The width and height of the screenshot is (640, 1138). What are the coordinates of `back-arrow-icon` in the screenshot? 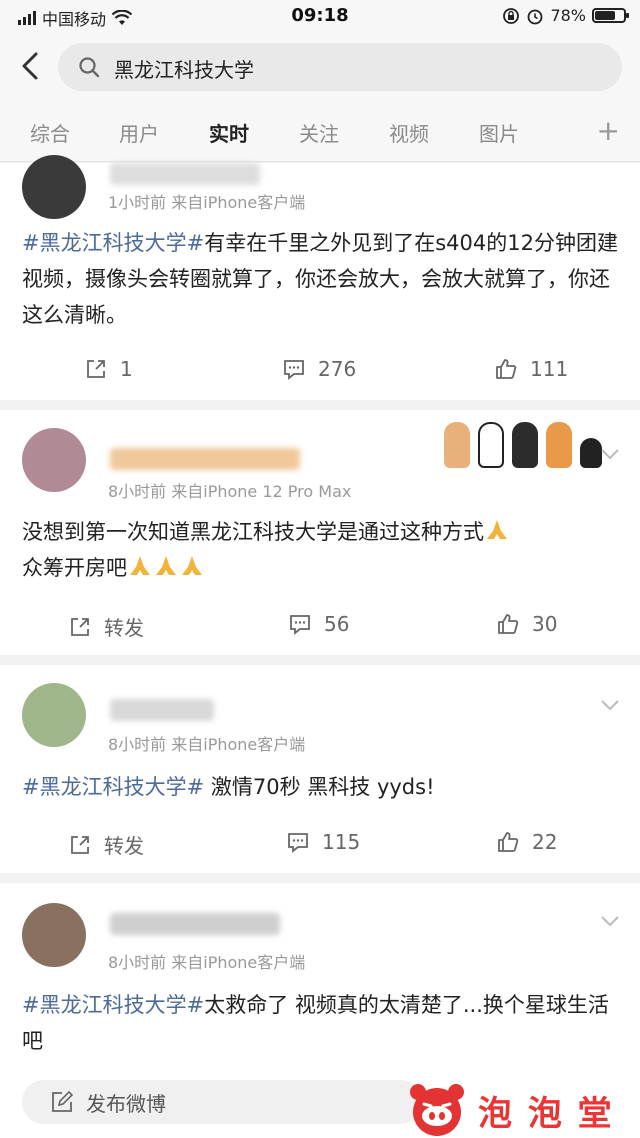 It's located at (31, 66).